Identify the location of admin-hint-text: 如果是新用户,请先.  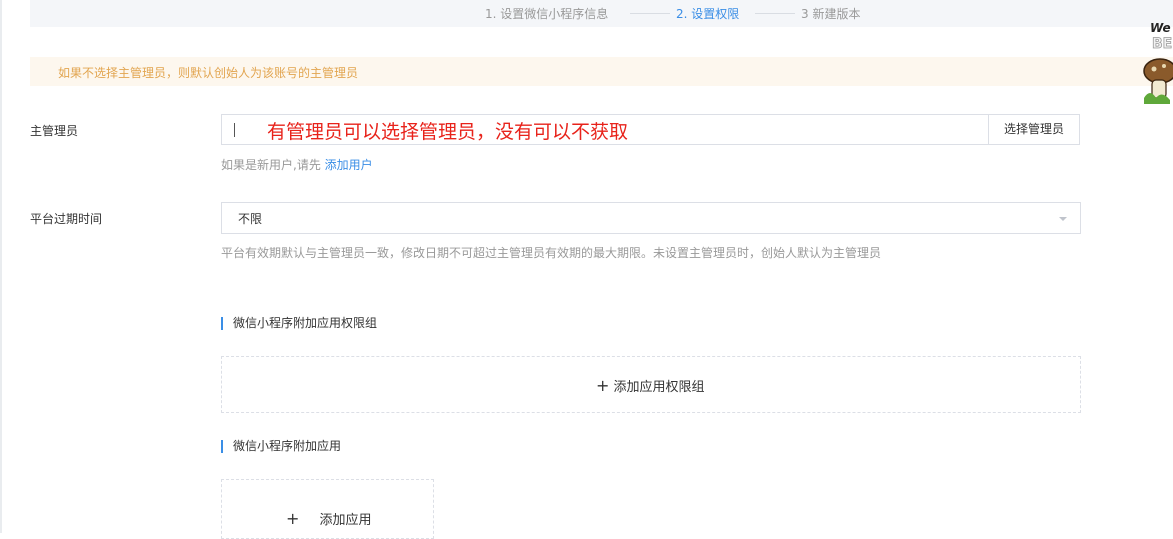
(271, 165).